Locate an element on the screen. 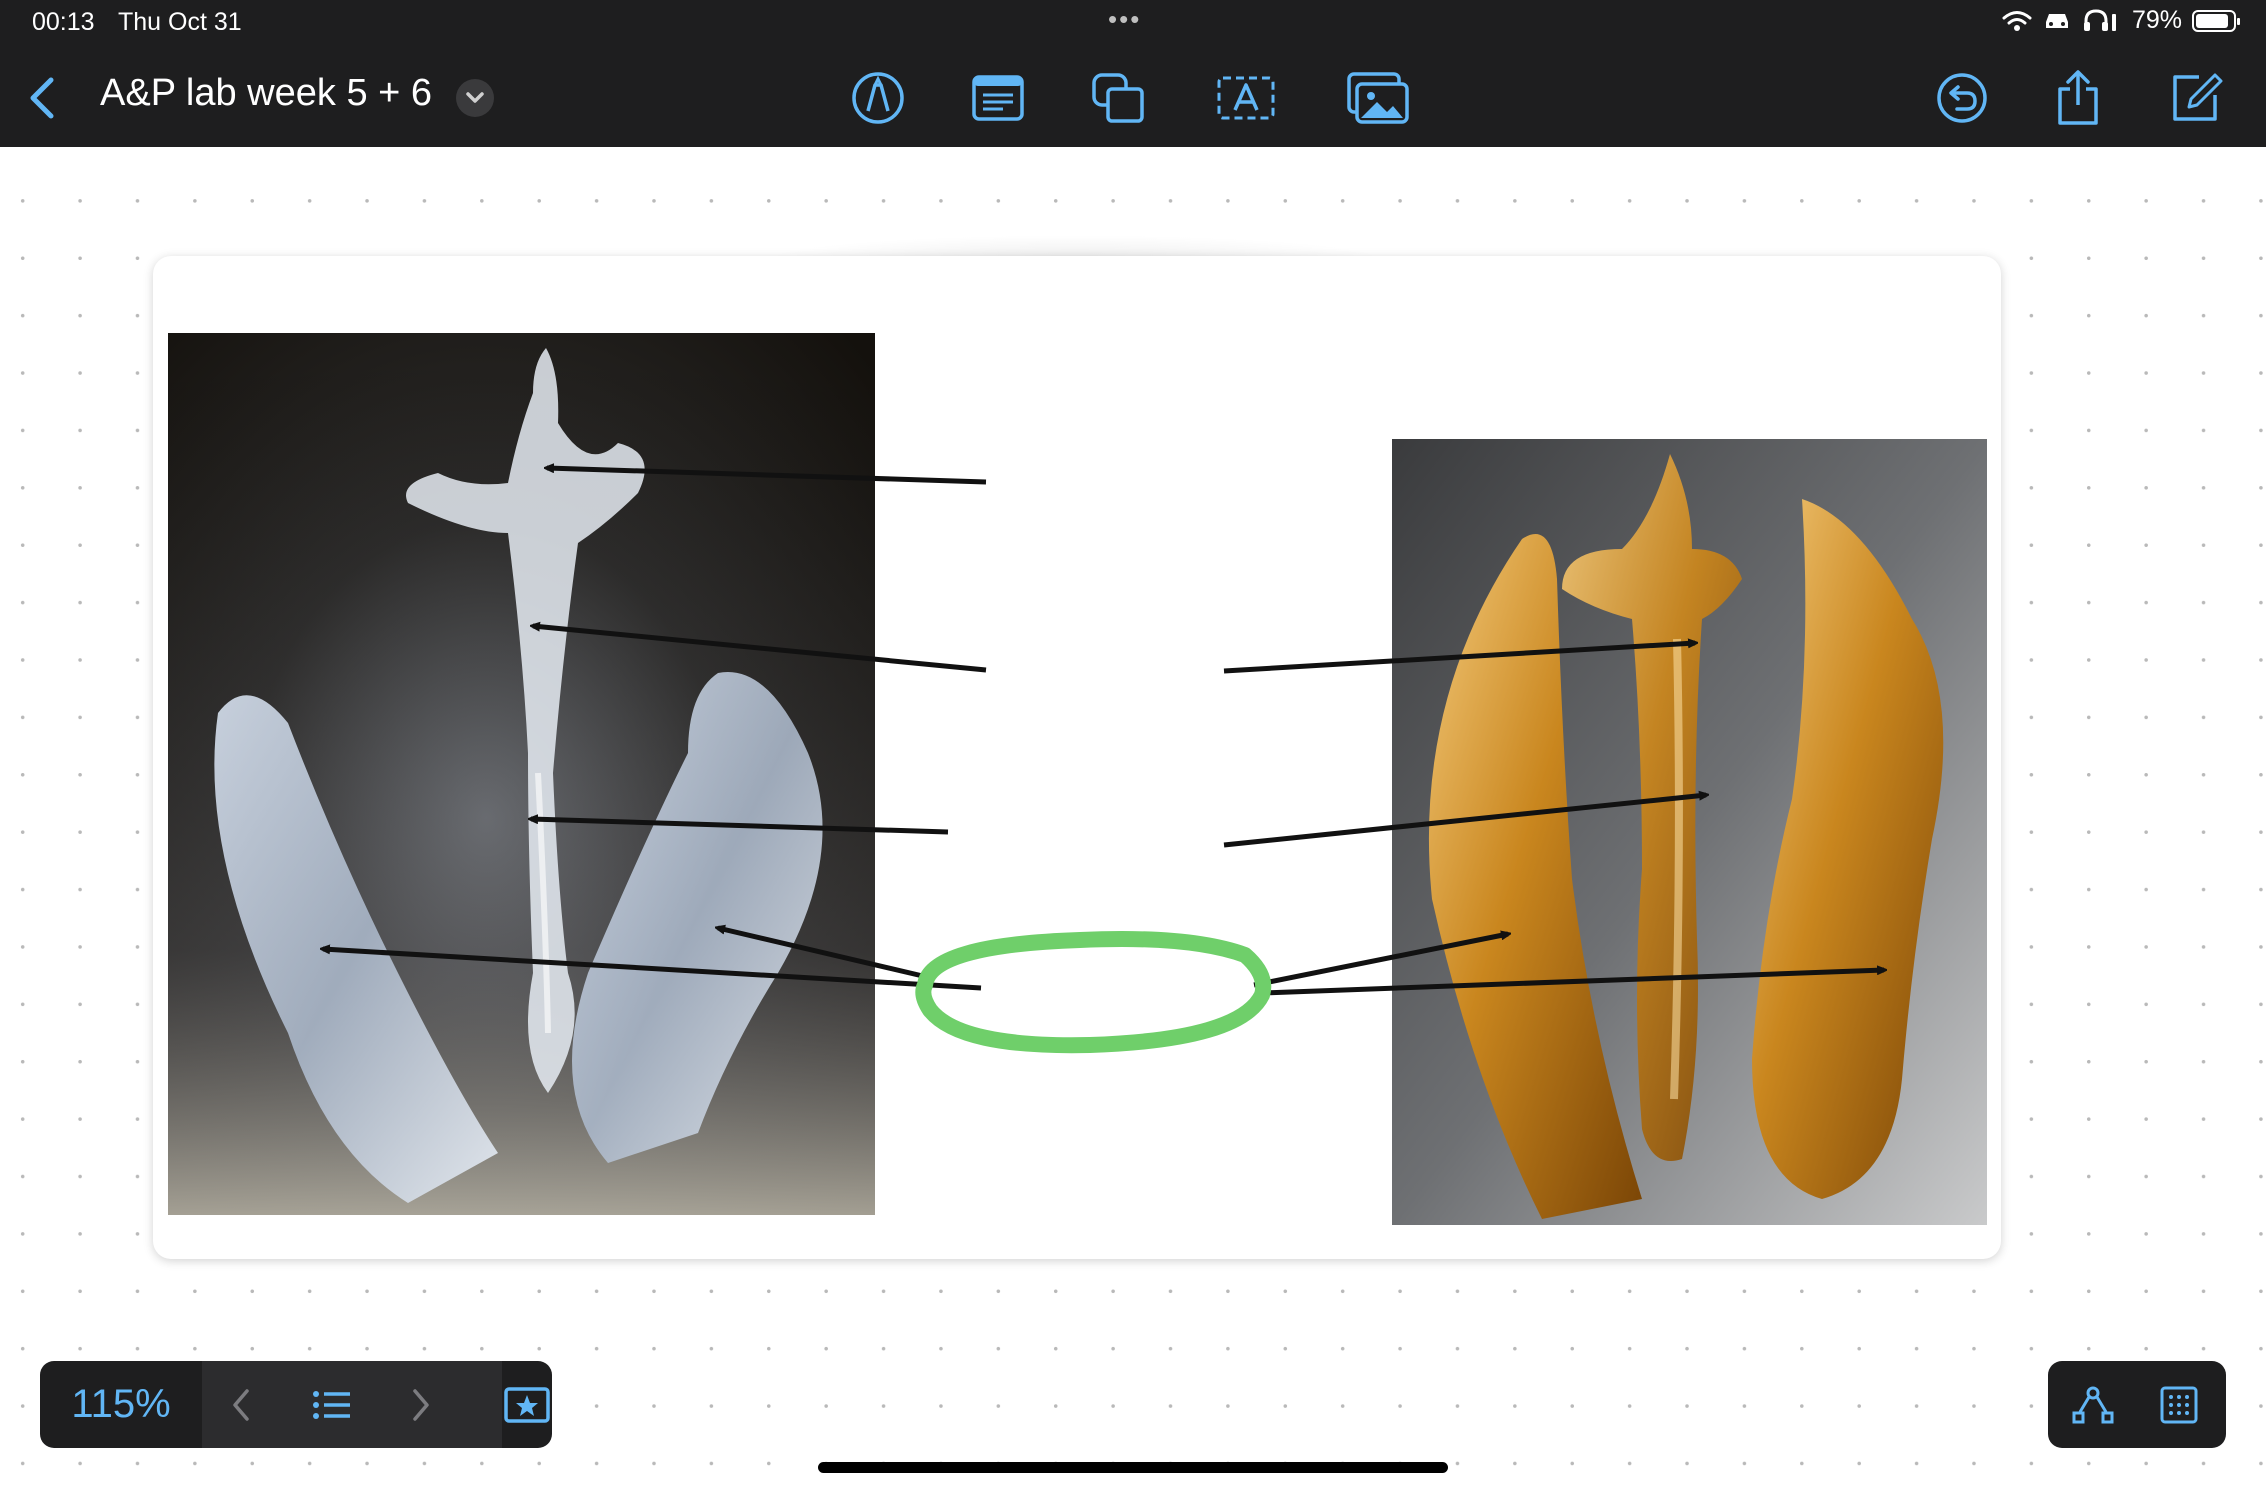 This screenshot has height=1488, width=2266. canvas-tools-bar is located at coordinates (2137, 1404).